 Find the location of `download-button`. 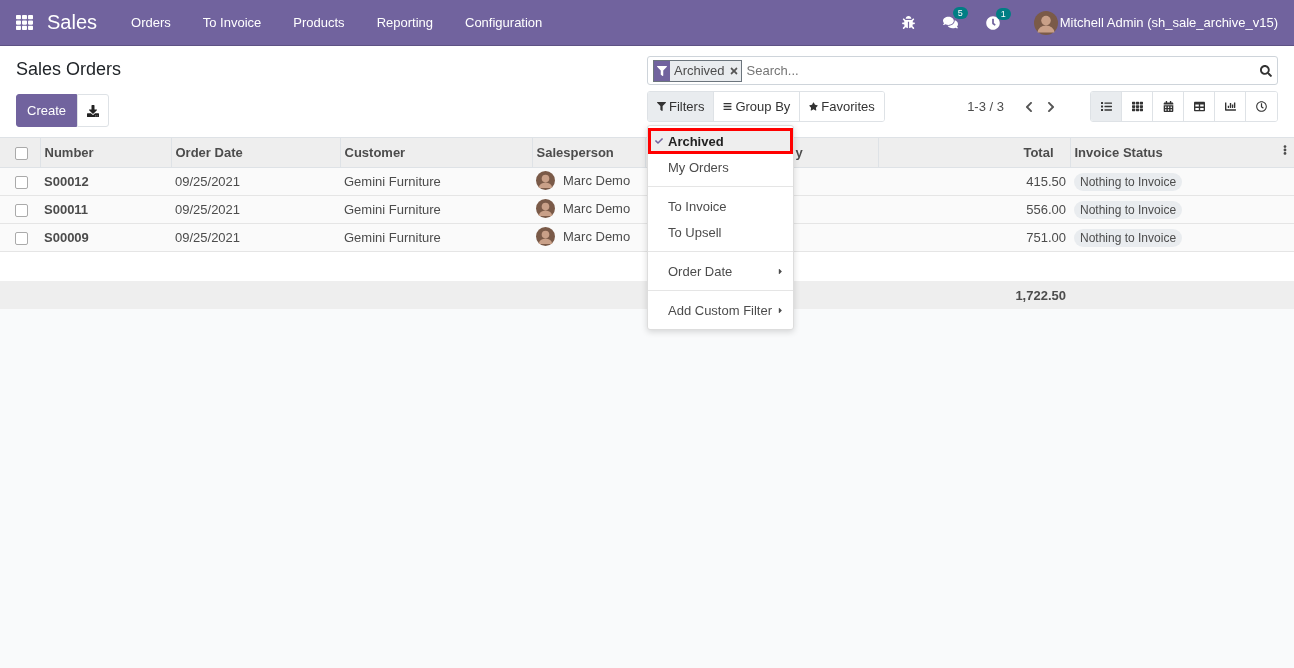

download-button is located at coordinates (93, 110).